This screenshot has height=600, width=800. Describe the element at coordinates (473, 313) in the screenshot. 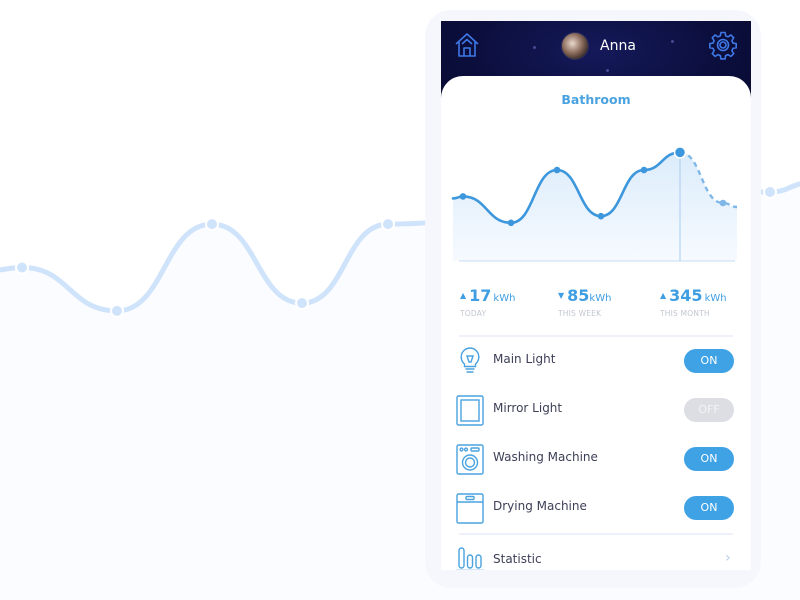

I see `stat-label: TODAY` at that location.